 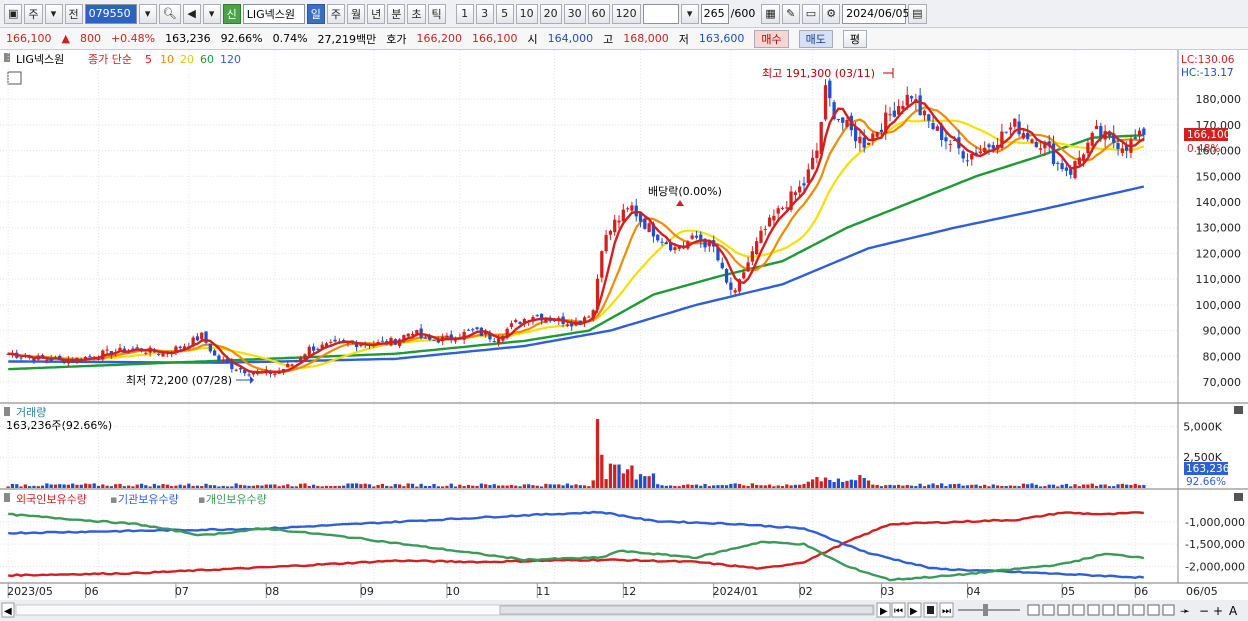 What do you see at coordinates (1185, 611) in the screenshot?
I see `pan-left-icon: ➛` at bounding box center [1185, 611].